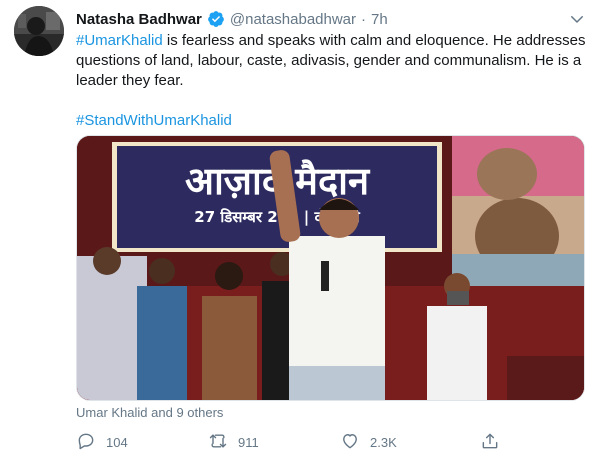  What do you see at coordinates (379, 19) in the screenshot?
I see `tweet-timestamp: 7h` at bounding box center [379, 19].